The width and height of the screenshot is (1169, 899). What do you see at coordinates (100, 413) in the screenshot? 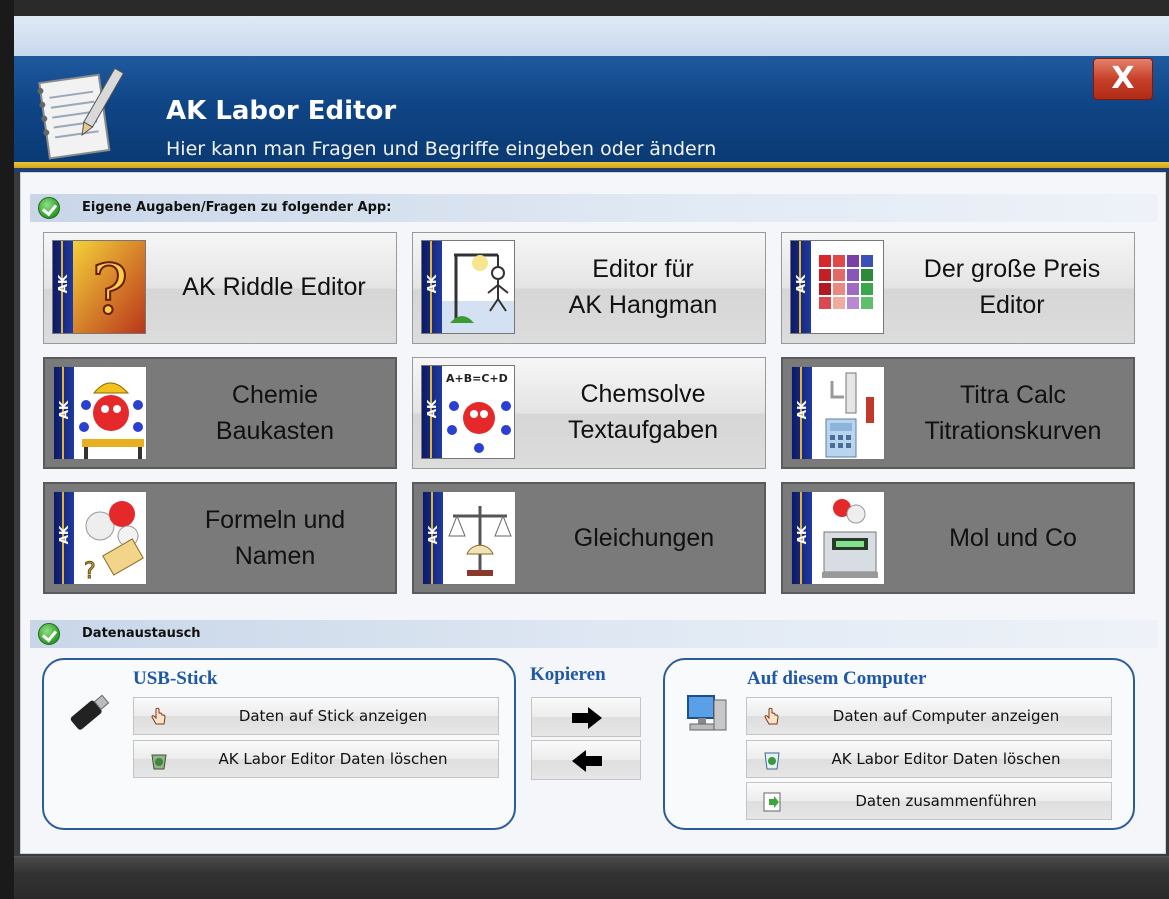
I see `molecule-builder-icon: AK` at bounding box center [100, 413].